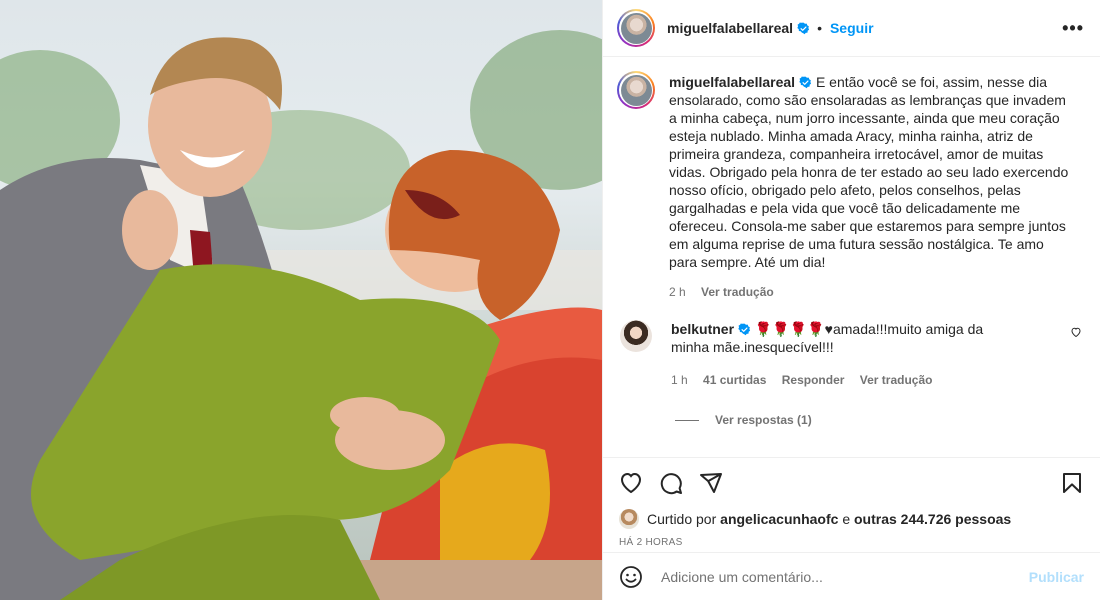  Describe the element at coordinates (677, 292) in the screenshot. I see `caption-time: 2 h` at that location.